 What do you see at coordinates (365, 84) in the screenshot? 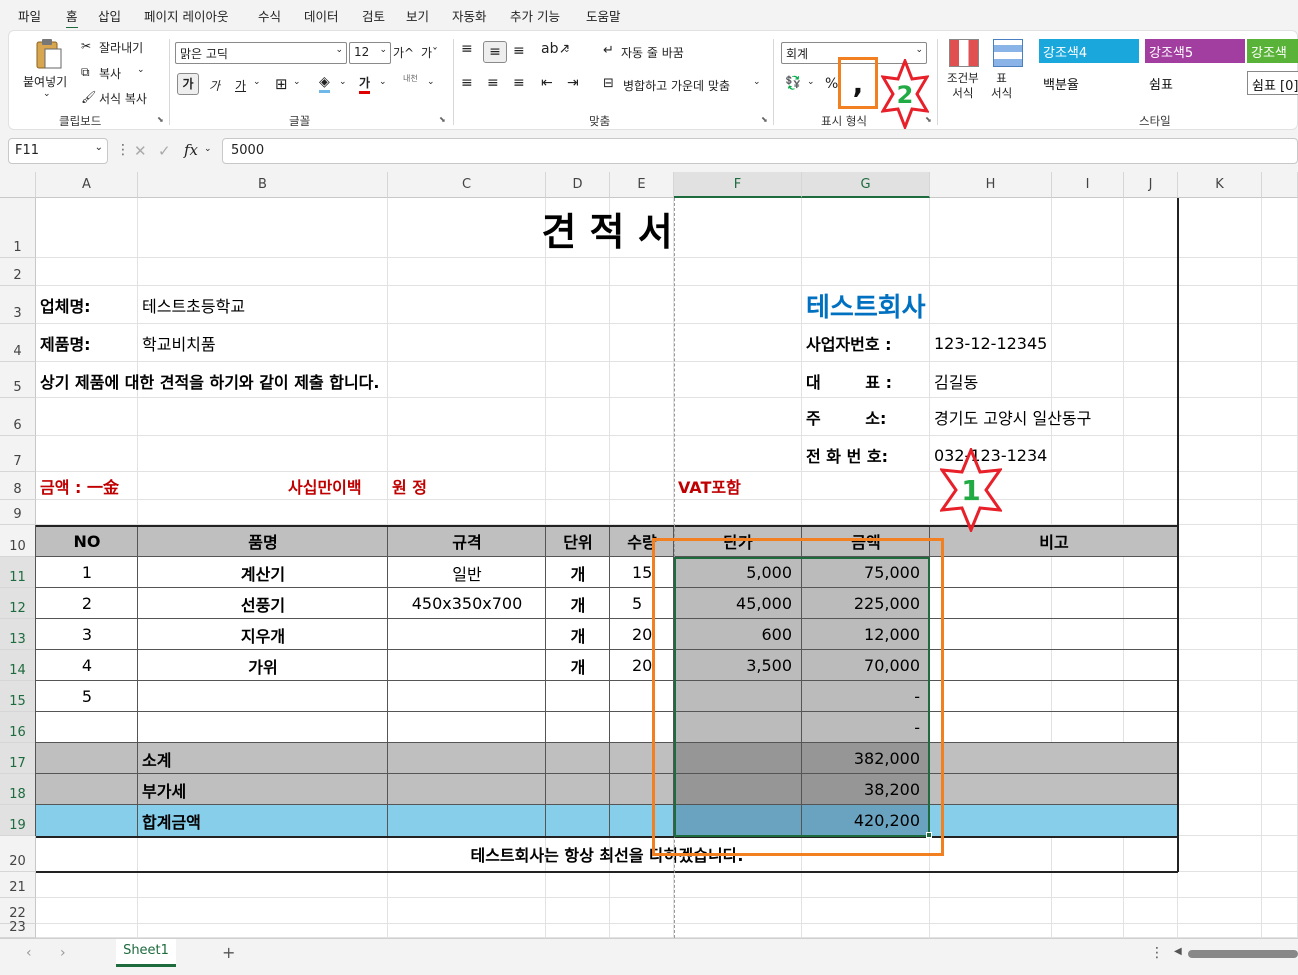
I see `font-color-button: 가` at bounding box center [365, 84].